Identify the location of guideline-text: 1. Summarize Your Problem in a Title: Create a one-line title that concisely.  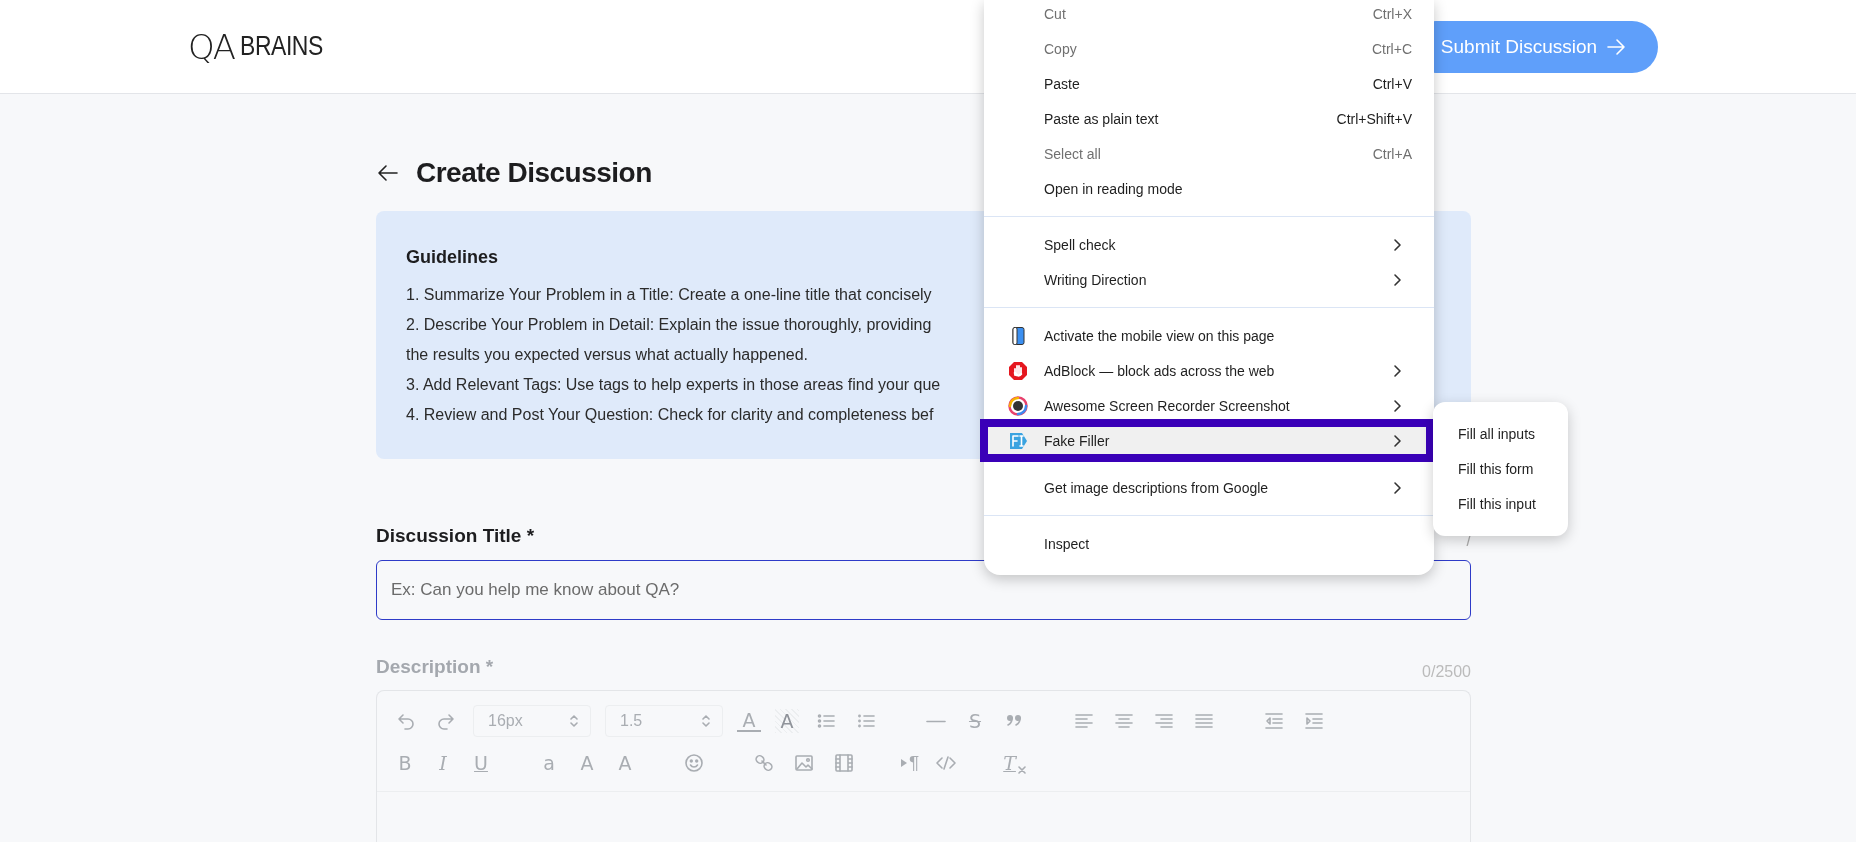
(669, 295).